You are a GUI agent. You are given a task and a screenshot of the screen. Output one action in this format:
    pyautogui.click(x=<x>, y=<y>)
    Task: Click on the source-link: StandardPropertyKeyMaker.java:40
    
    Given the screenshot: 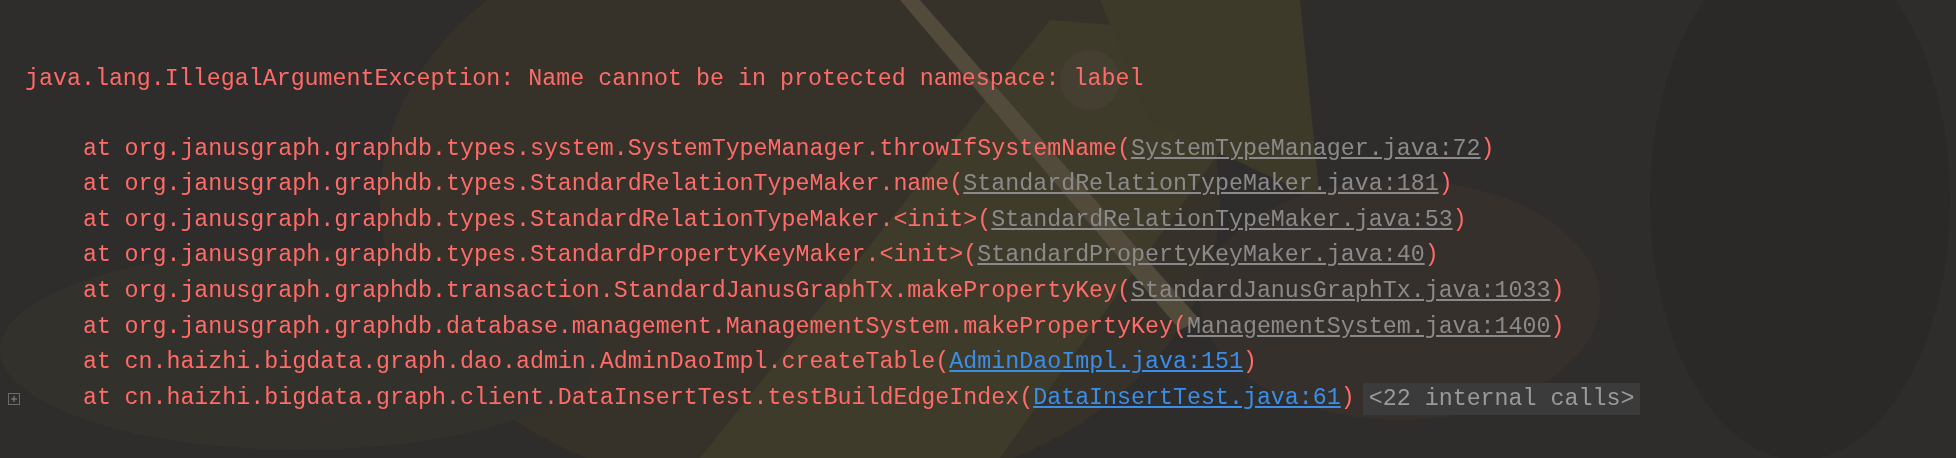 What is the action you would take?
    pyautogui.click(x=1201, y=256)
    